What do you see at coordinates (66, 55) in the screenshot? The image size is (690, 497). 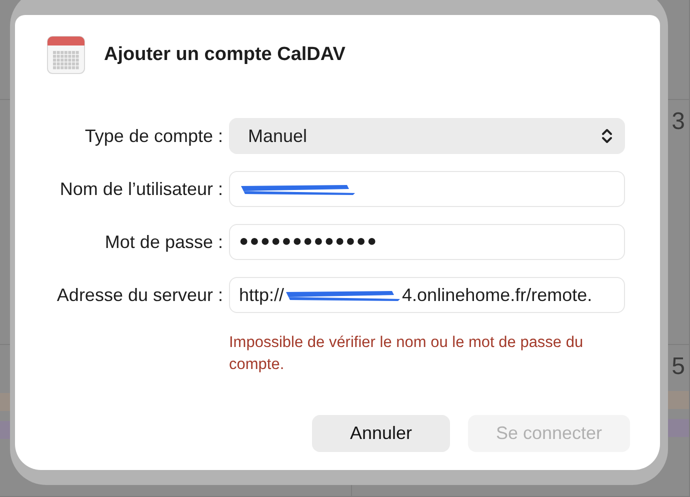 I see `calendar-icon` at bounding box center [66, 55].